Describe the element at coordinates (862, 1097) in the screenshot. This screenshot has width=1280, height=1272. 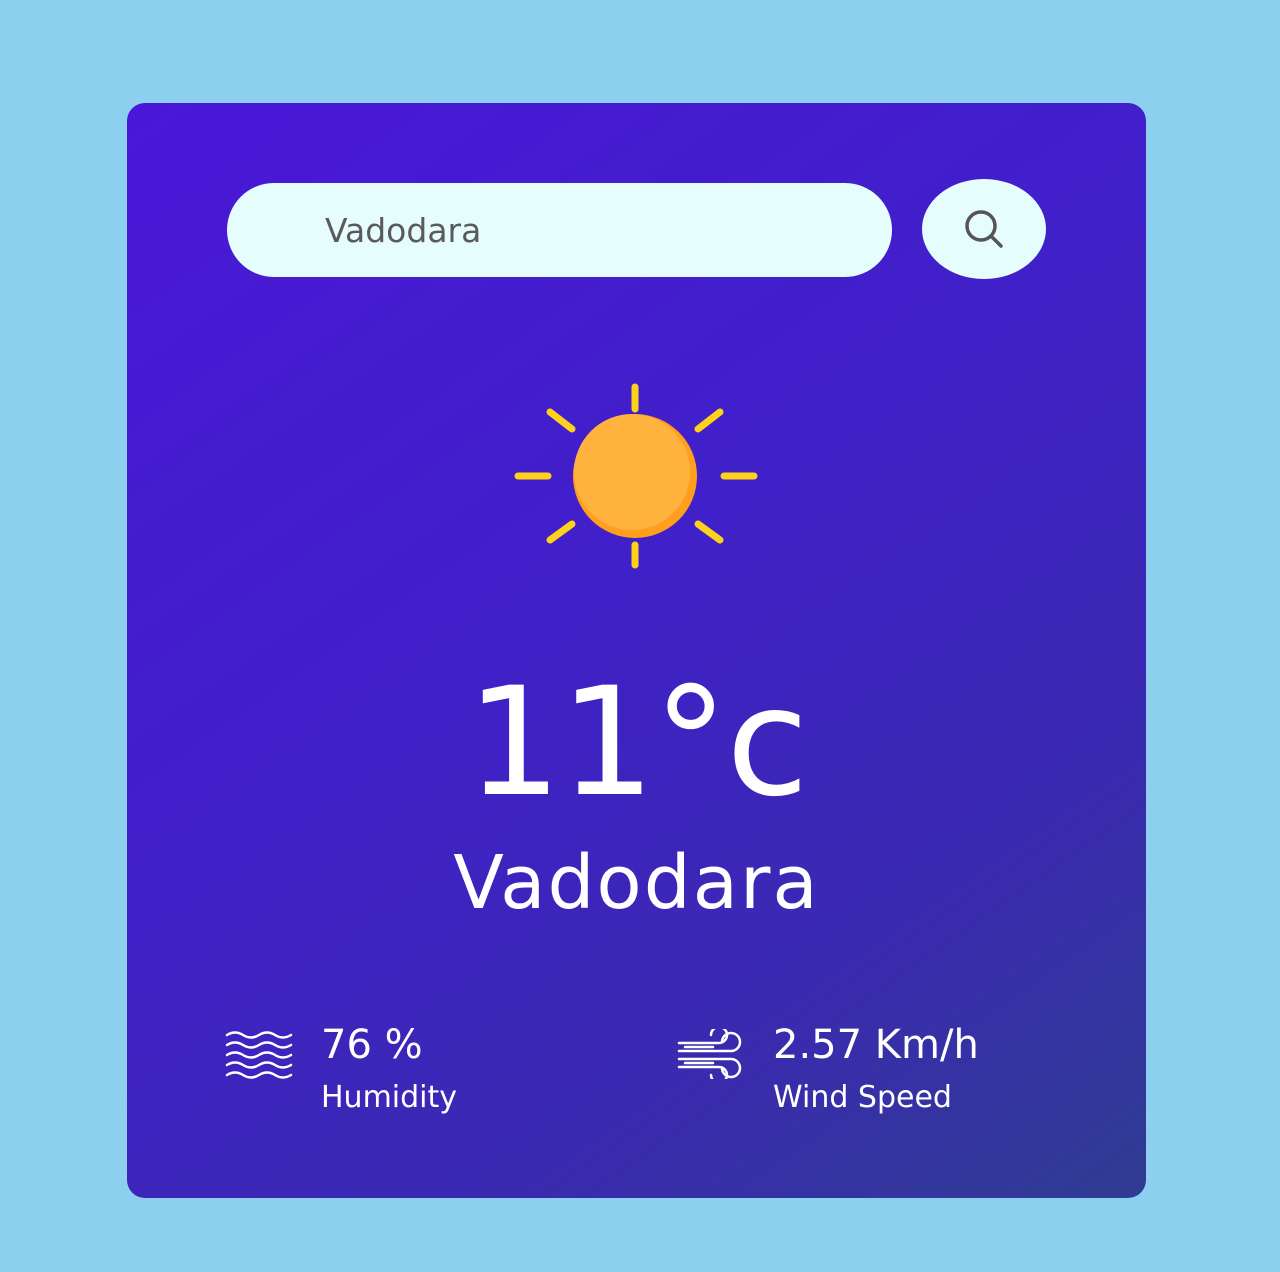
I see `wind-label: Wind Speed` at that location.